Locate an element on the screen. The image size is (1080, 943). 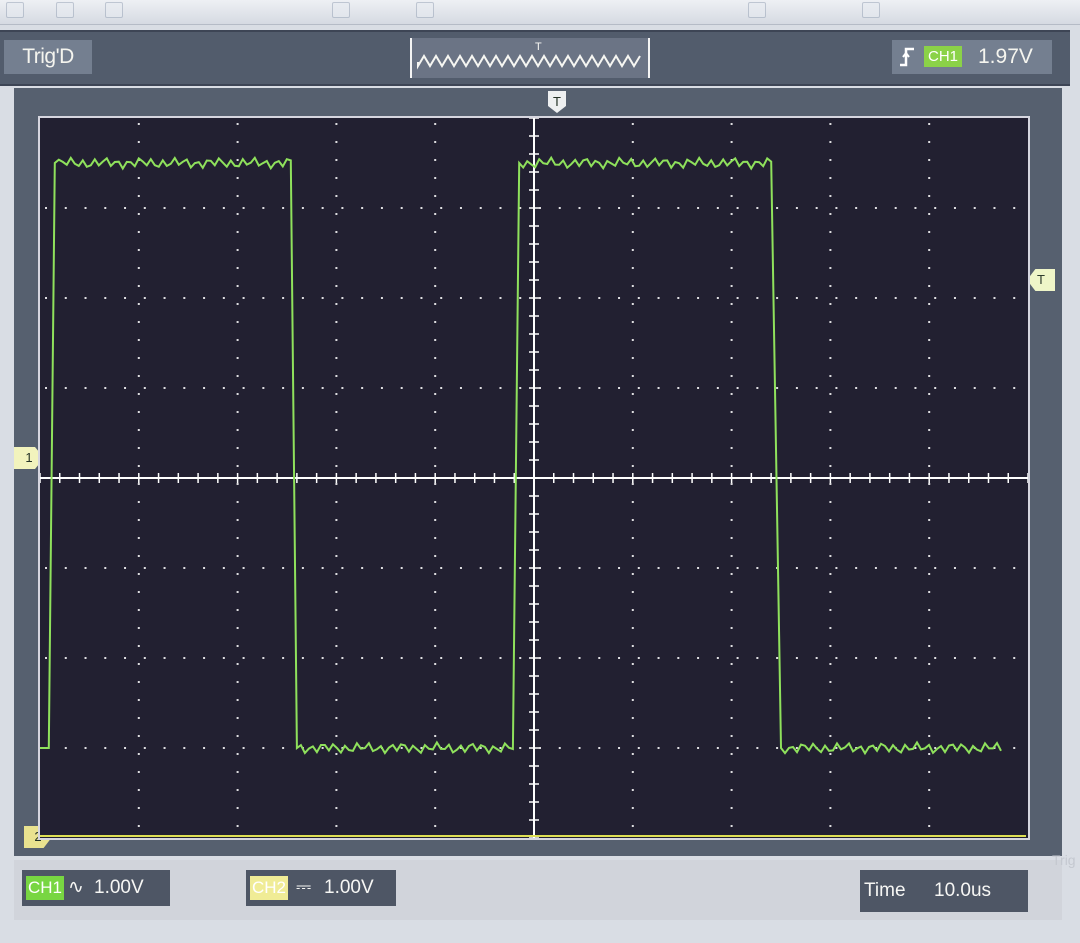
trigger-status-bar: Trig'D T CH1 1.97V is located at coordinates (535, 58).